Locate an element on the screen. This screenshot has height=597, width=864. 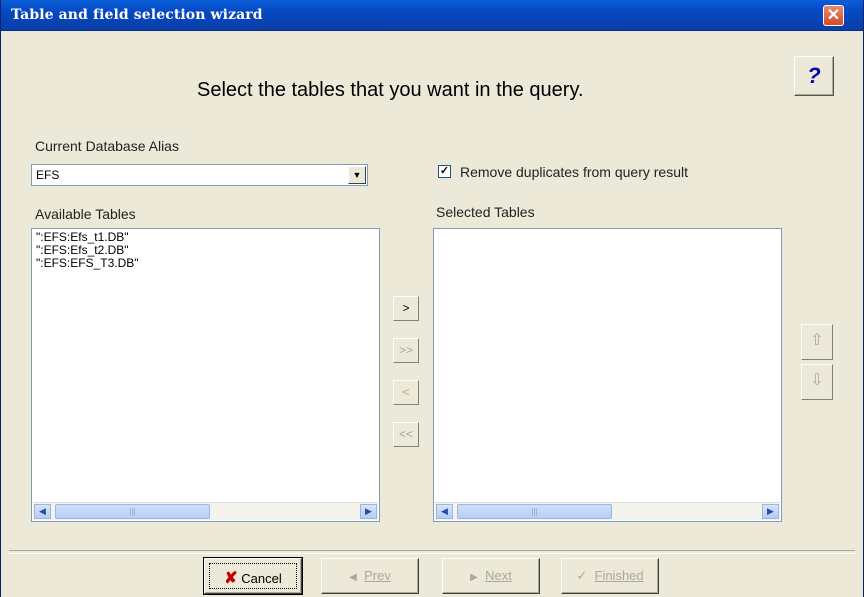
window-title: Table and field selection wizard is located at coordinates (137, 15).